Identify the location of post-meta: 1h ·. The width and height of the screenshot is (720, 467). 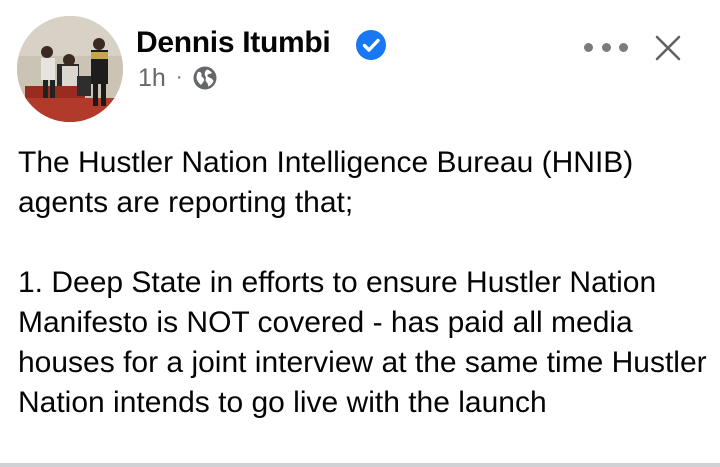
(178, 78).